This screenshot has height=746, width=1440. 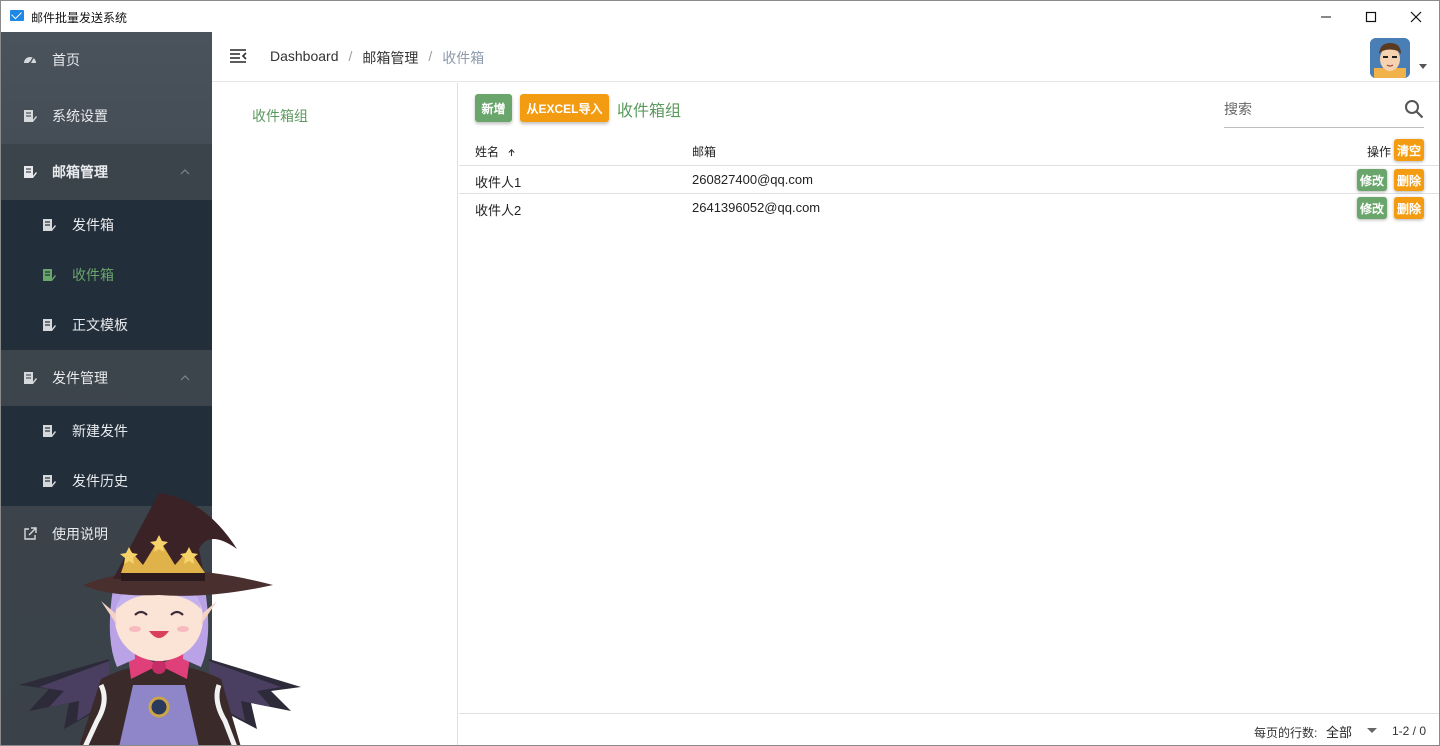 I want to click on close-button, so click(x=1416, y=16).